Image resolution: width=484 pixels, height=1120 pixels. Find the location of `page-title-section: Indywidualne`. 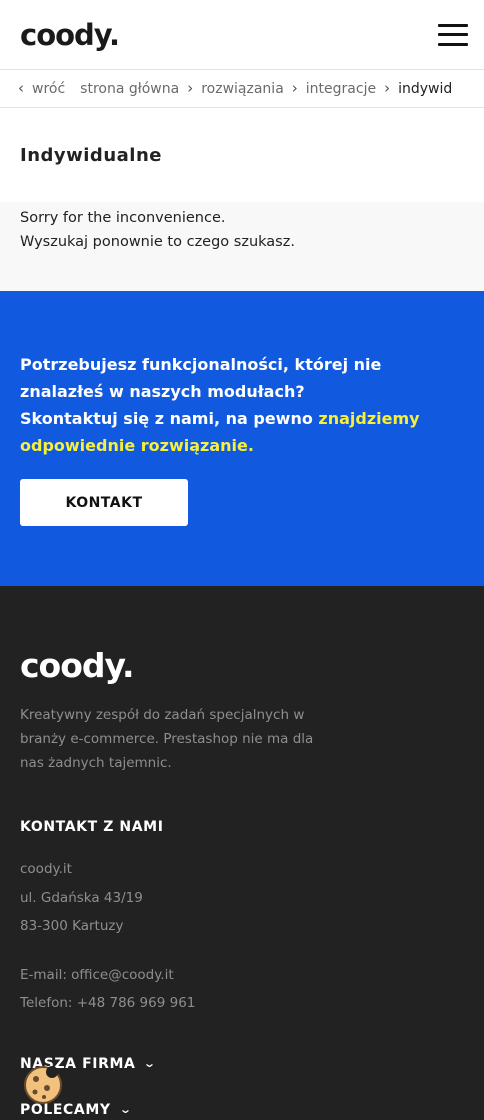

page-title-section: Indywidualne is located at coordinates (242, 155).